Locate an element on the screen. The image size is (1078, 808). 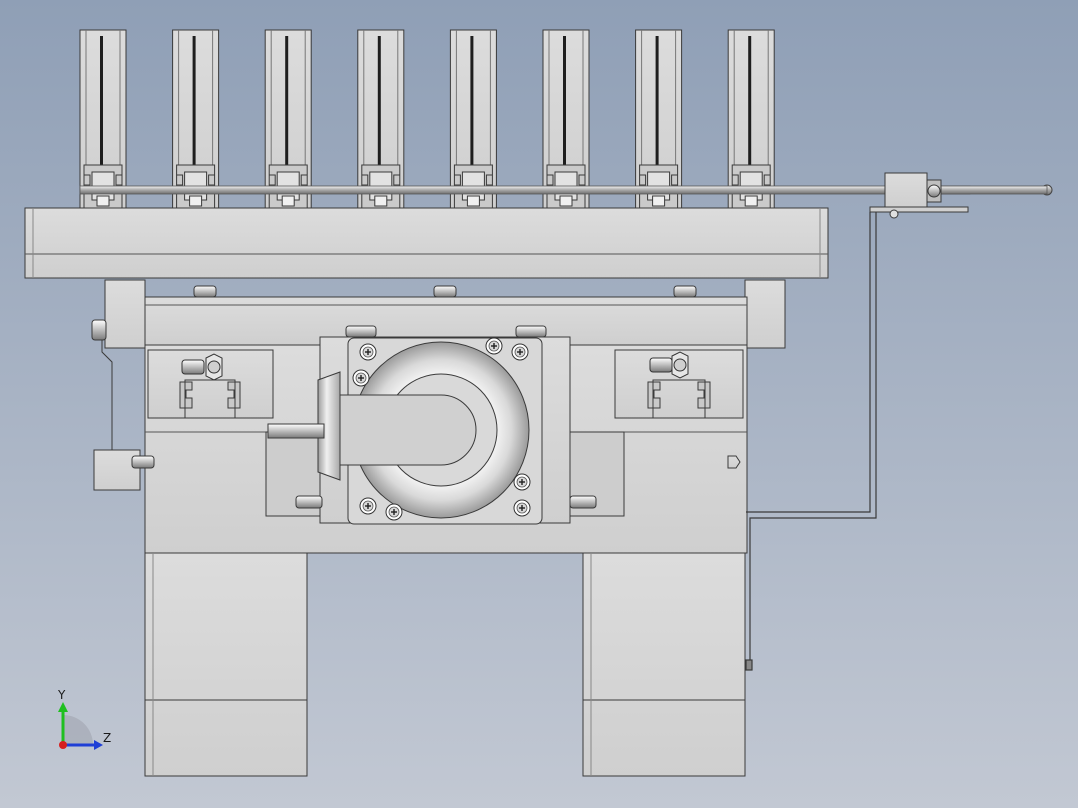
bottom-leg-left is located at coordinates (226, 664).